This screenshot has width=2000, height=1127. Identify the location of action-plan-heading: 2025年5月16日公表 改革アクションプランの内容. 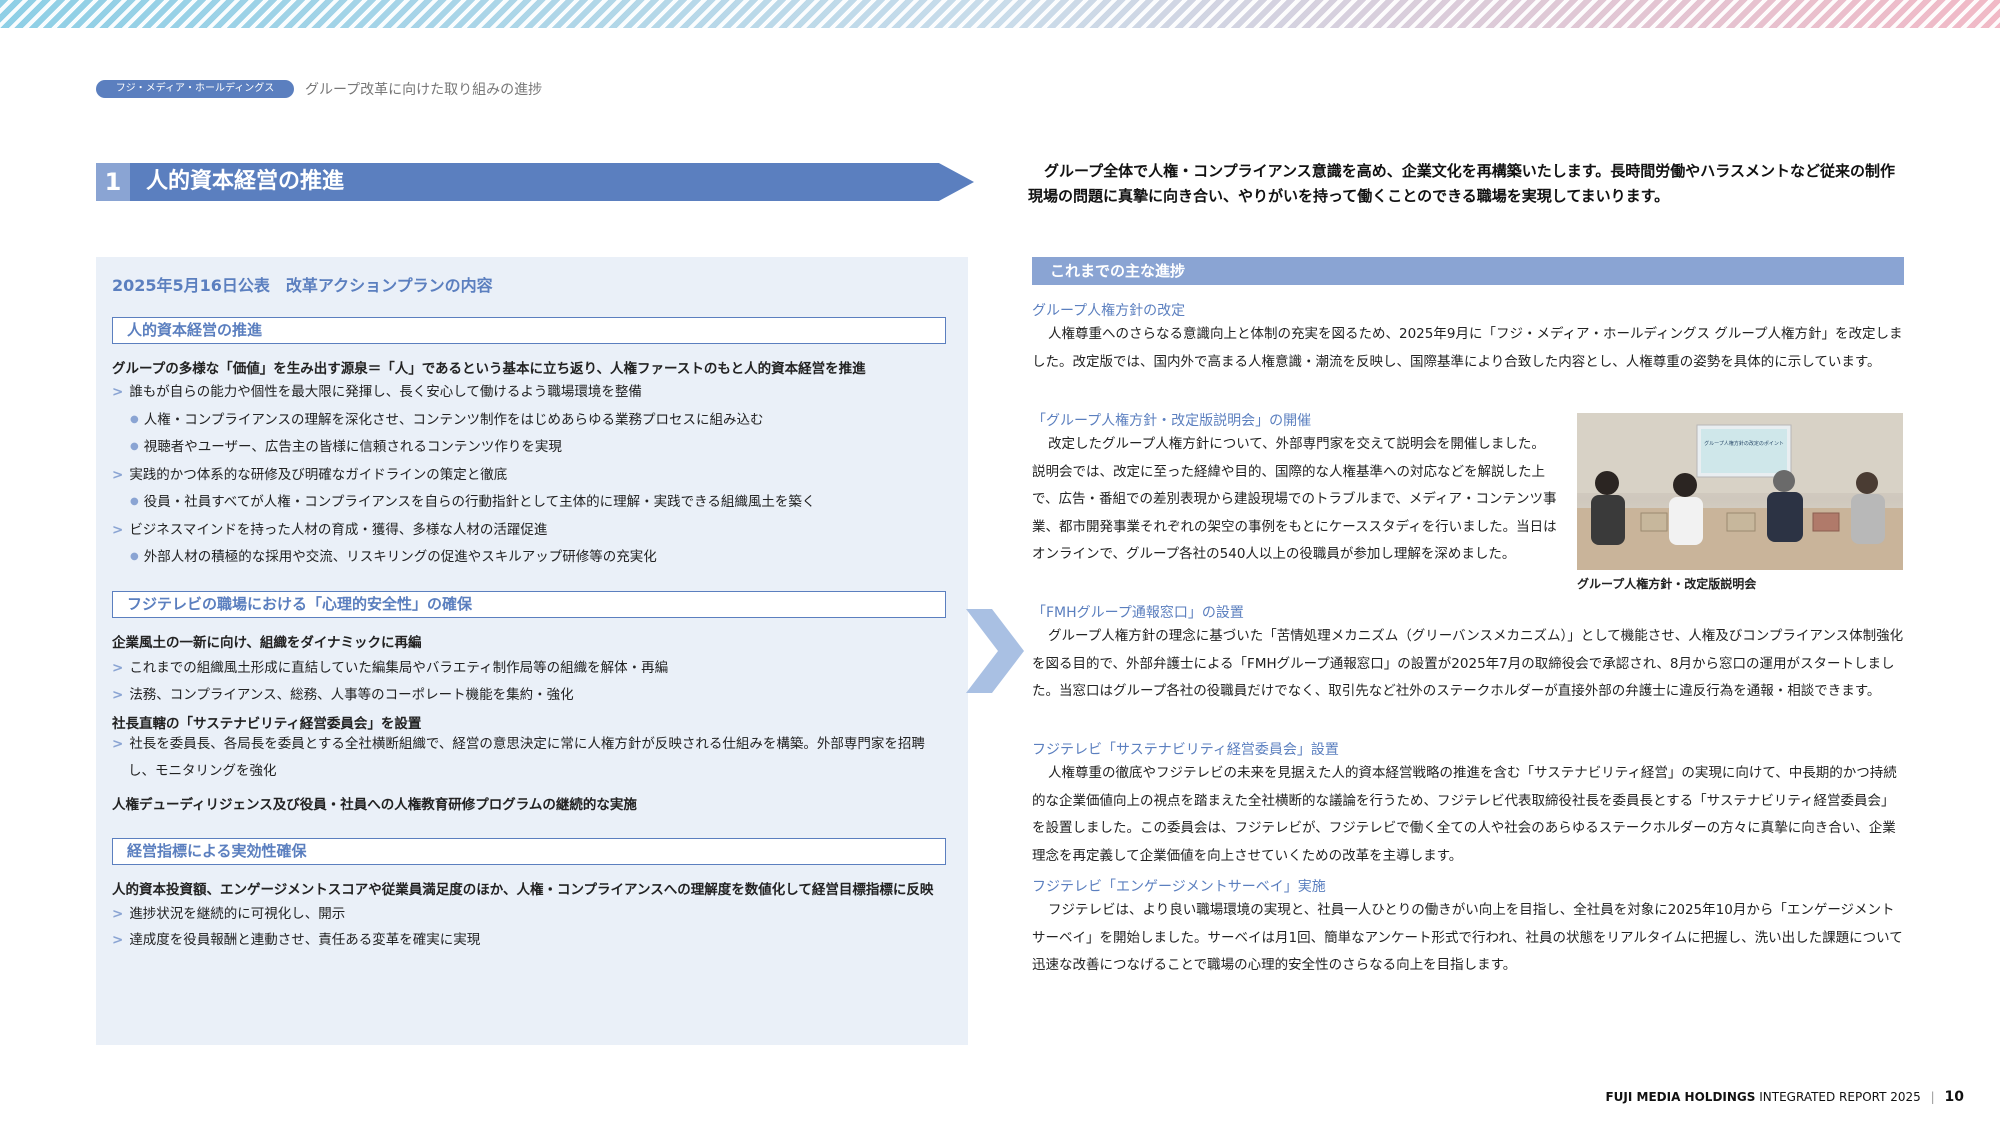
(302, 285).